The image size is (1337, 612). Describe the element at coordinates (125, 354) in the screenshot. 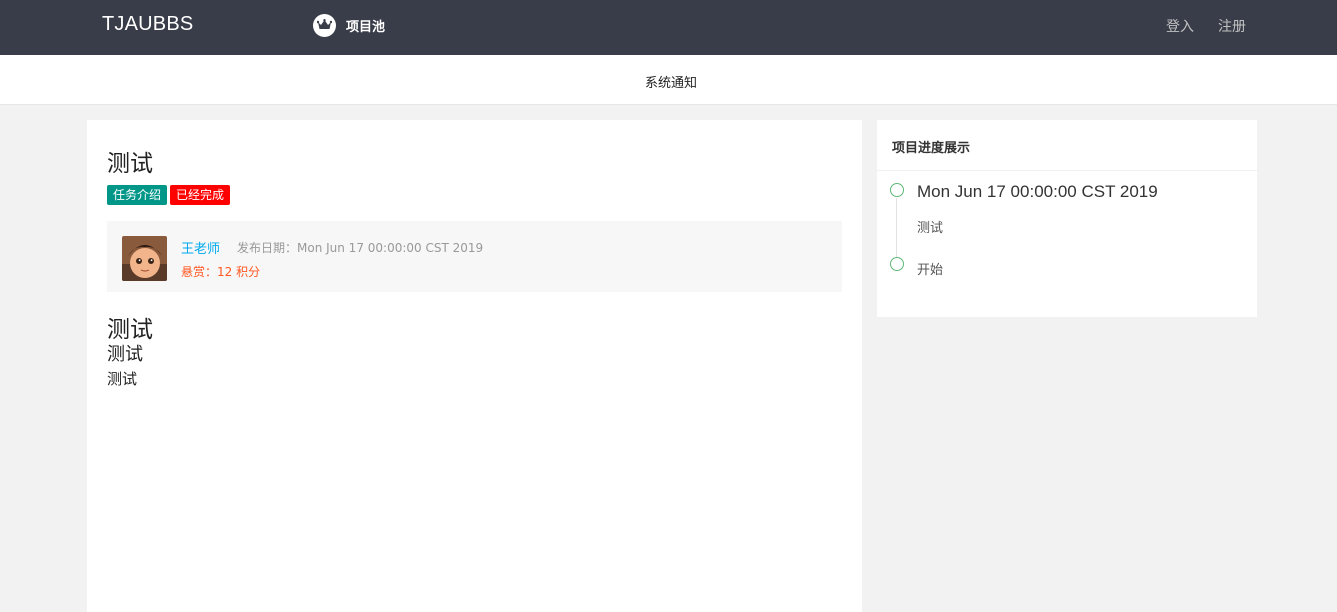

I see `content-heading-2: 测试` at that location.